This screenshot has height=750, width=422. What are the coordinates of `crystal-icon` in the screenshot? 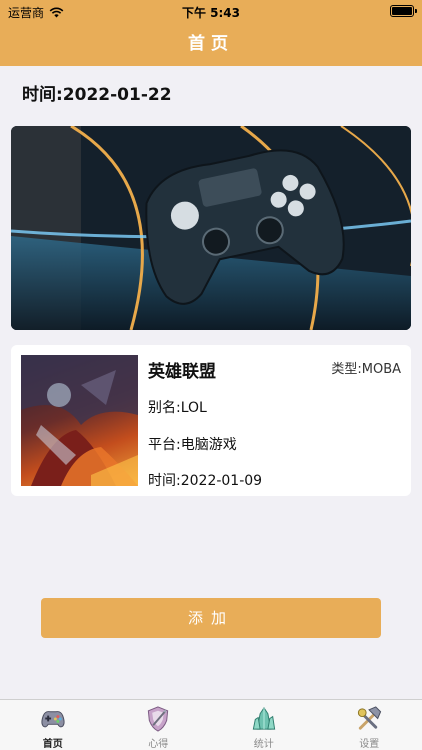 It's located at (263, 718).